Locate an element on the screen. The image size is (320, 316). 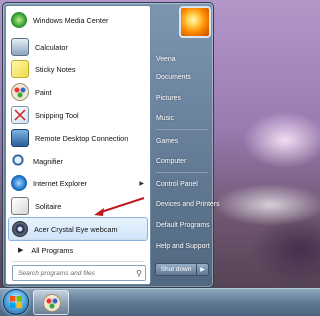
program-label: Internet Explorer is located at coordinates (60, 183).